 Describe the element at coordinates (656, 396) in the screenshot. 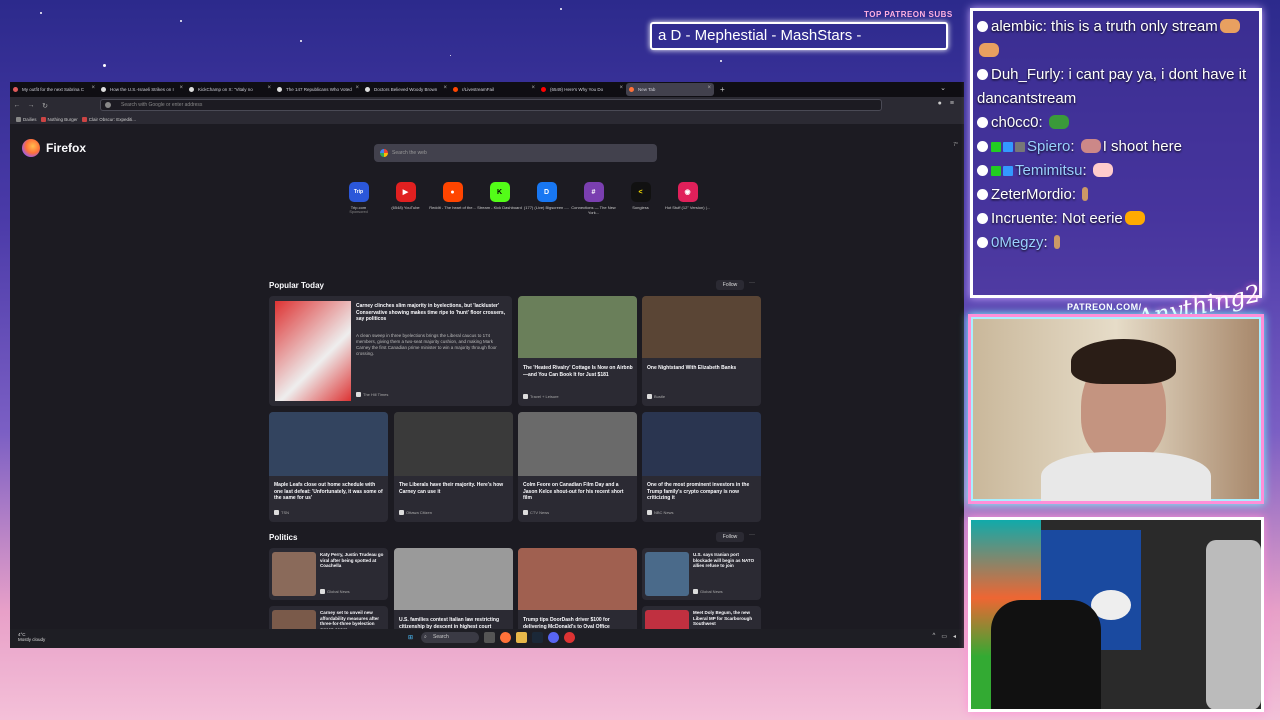

I see `story-source: Bustle` at that location.